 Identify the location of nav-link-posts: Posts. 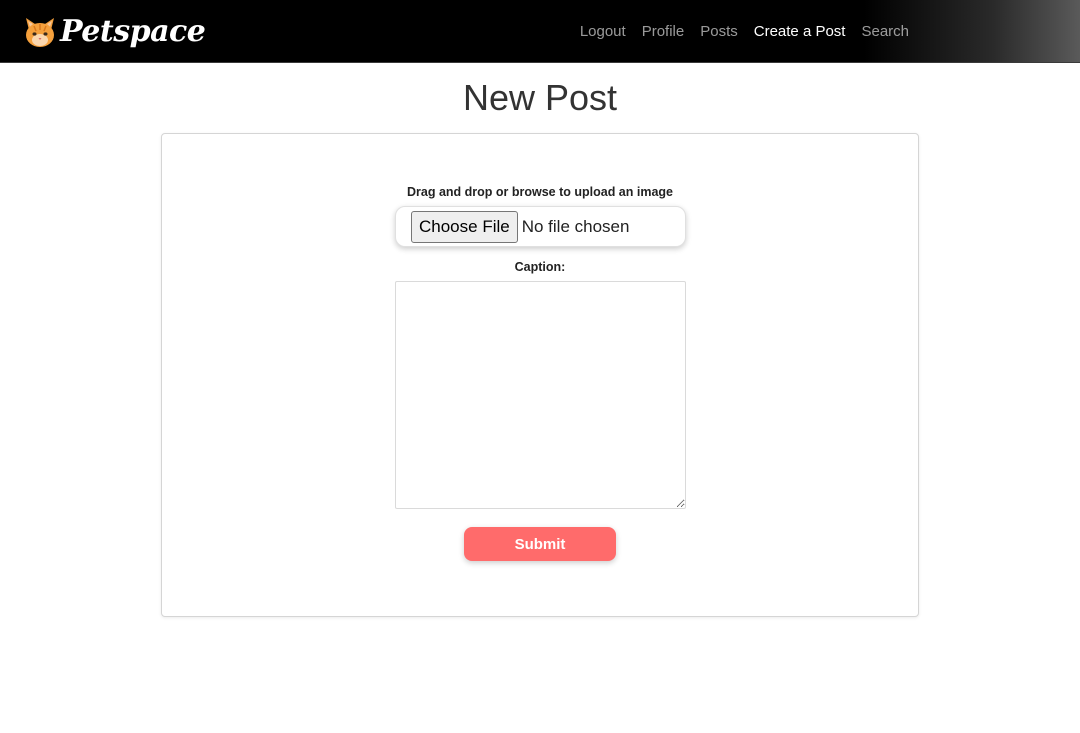
(719, 31).